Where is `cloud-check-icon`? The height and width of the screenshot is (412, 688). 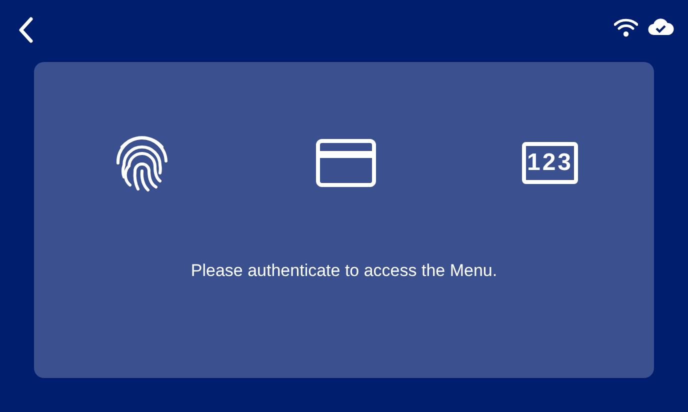 cloud-check-icon is located at coordinates (661, 27).